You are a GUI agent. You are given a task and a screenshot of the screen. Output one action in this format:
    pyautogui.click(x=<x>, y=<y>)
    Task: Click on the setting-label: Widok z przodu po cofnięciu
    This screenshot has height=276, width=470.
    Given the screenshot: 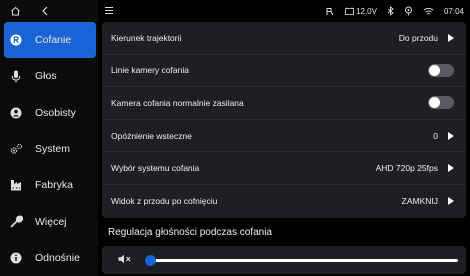 What is the action you would take?
    pyautogui.click(x=164, y=201)
    